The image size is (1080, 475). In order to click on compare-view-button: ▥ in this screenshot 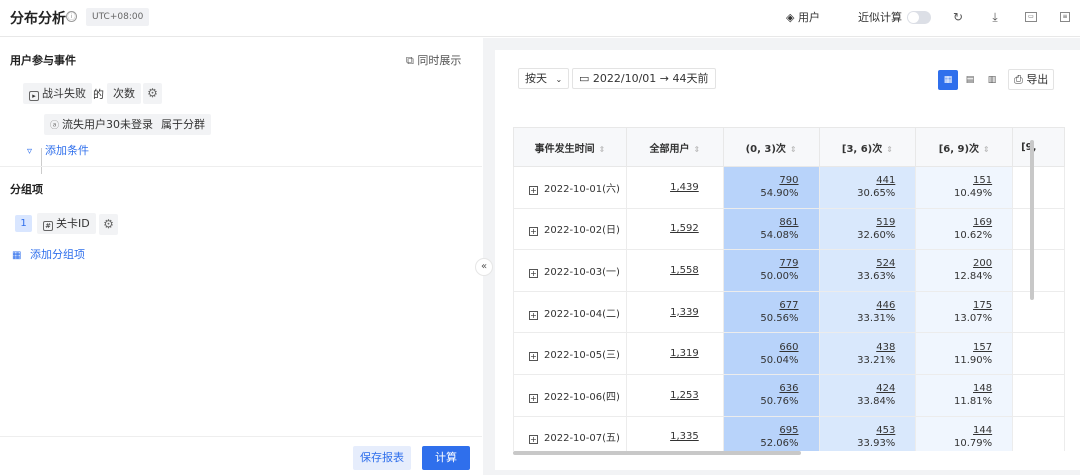, I will do `click(992, 80)`.